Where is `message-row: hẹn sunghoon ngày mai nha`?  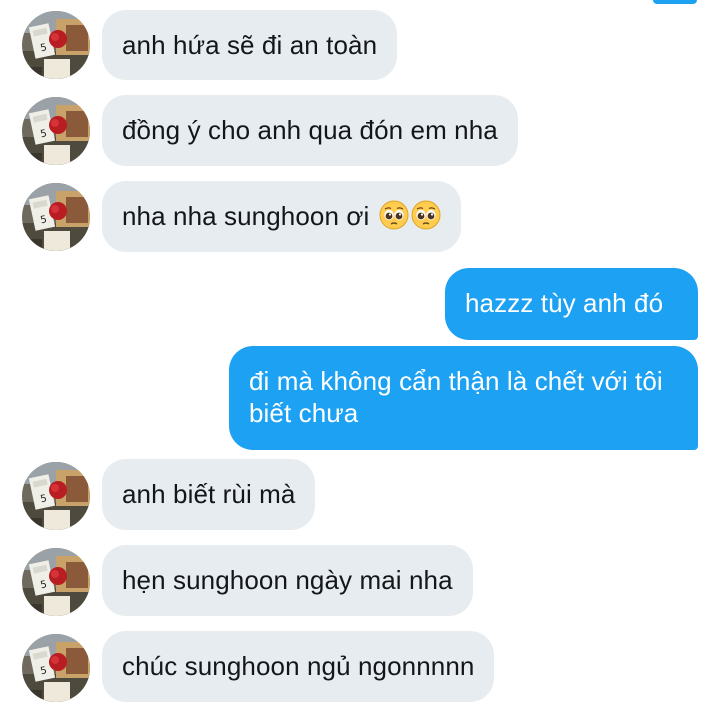
message-row: hẹn sunghoon ngày mai nha is located at coordinates (359, 580).